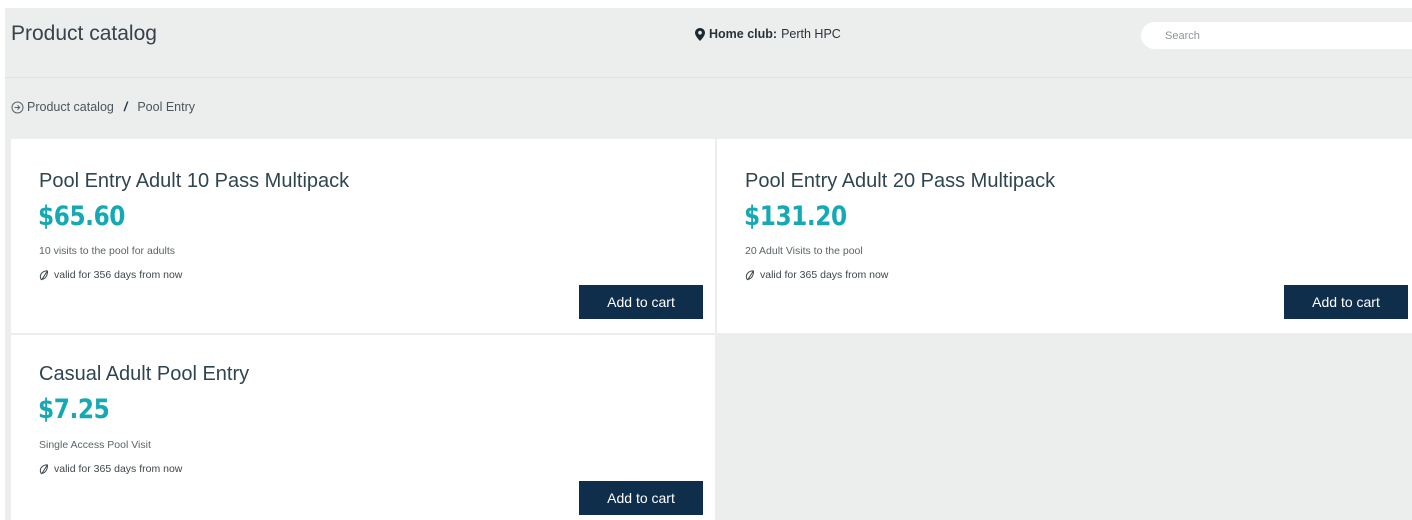 This screenshot has width=1412, height=520. I want to click on validity-text: valid for 356 days from now, so click(118, 275).